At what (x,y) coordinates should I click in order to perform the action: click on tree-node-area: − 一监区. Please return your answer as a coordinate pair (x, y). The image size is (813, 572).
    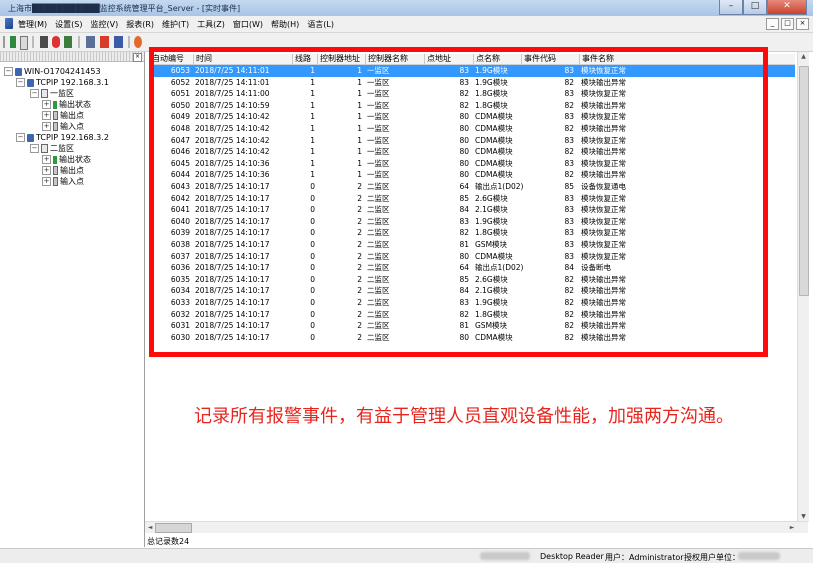
    Looking at the image, I should click on (52, 93).